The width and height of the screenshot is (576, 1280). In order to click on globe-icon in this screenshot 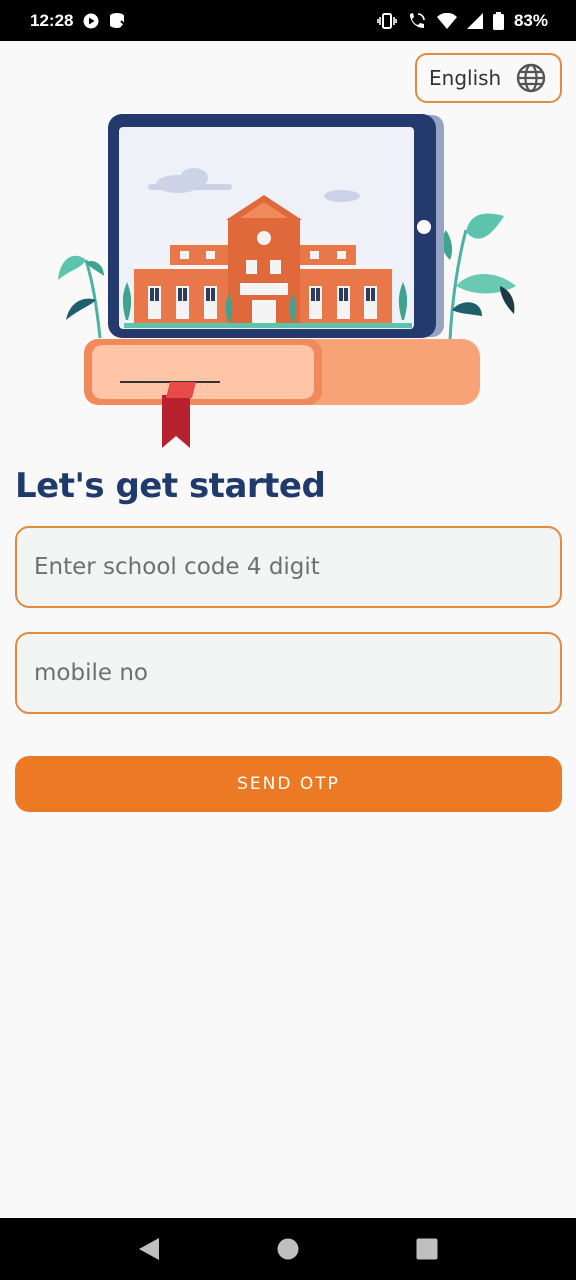, I will do `click(531, 78)`.